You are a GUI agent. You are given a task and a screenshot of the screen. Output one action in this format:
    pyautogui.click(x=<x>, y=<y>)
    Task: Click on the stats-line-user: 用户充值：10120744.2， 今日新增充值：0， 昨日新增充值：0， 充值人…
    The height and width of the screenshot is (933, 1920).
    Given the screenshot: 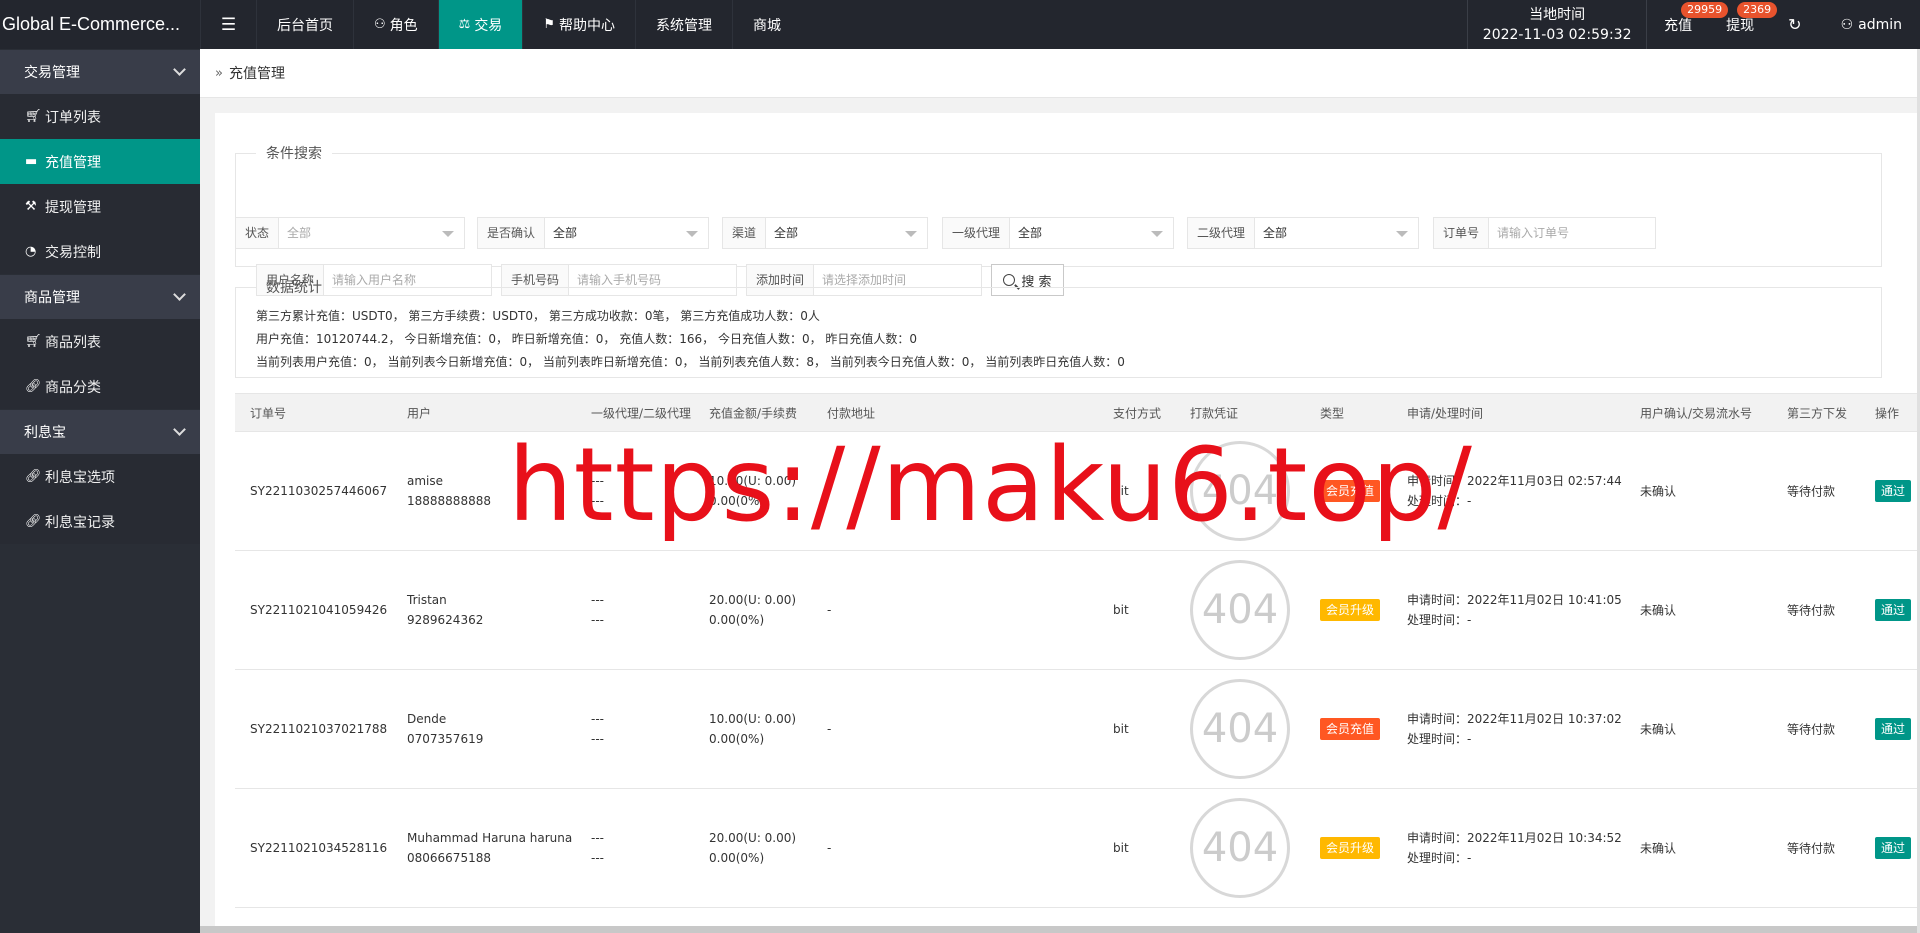 What is the action you would take?
    pyautogui.click(x=587, y=339)
    